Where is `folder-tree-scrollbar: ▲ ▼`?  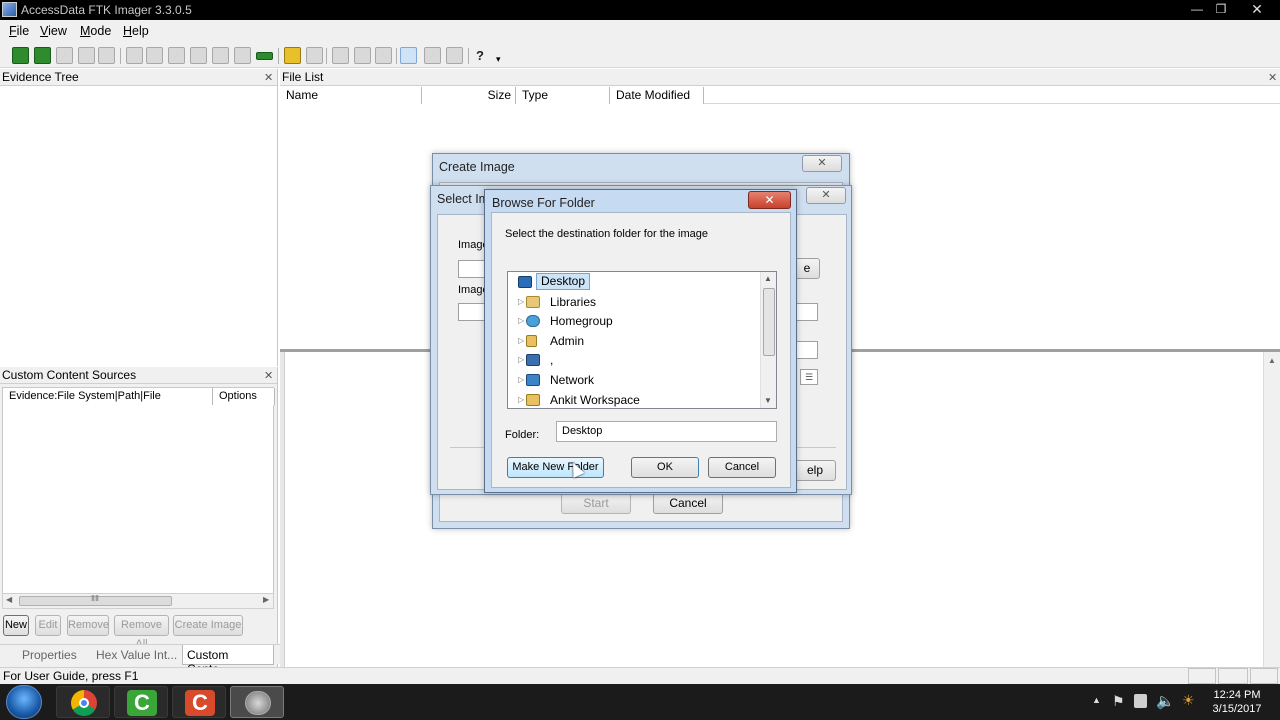
folder-tree-scrollbar: ▲ ▼ is located at coordinates (768, 340).